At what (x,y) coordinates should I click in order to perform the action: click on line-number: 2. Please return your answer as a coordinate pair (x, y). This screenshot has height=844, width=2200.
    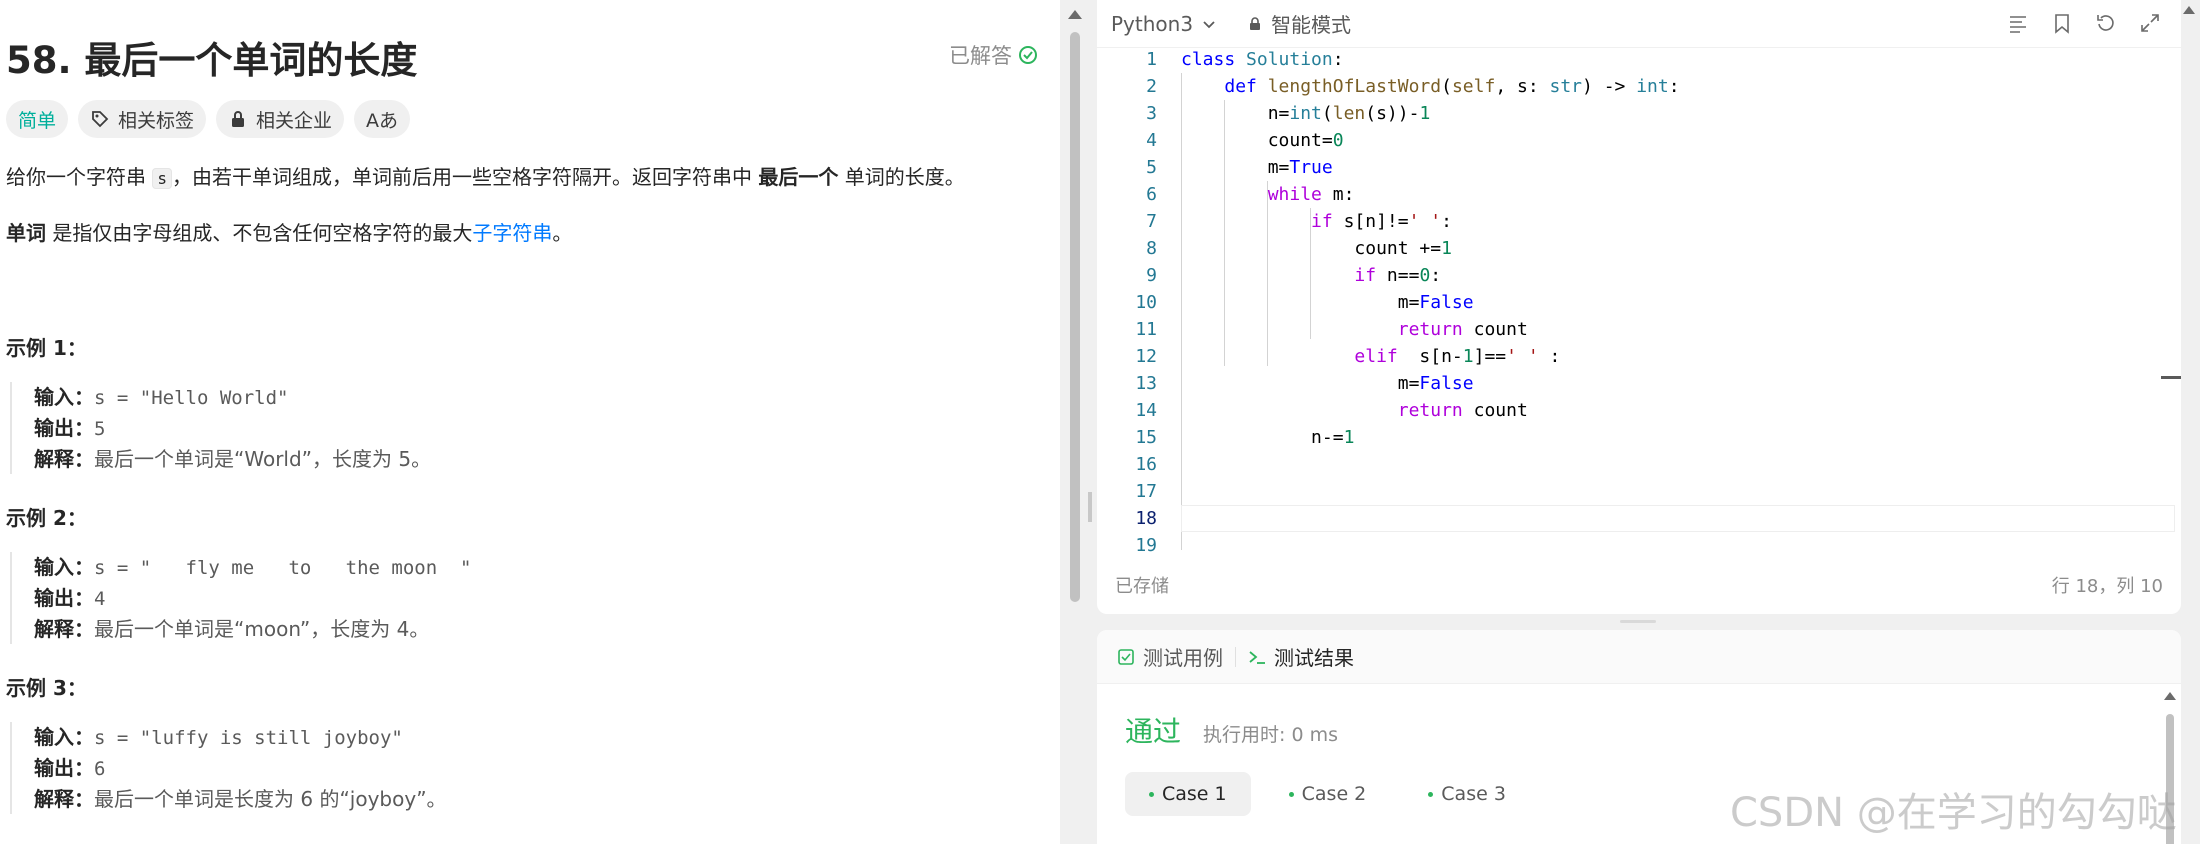
    Looking at the image, I should click on (1151, 86).